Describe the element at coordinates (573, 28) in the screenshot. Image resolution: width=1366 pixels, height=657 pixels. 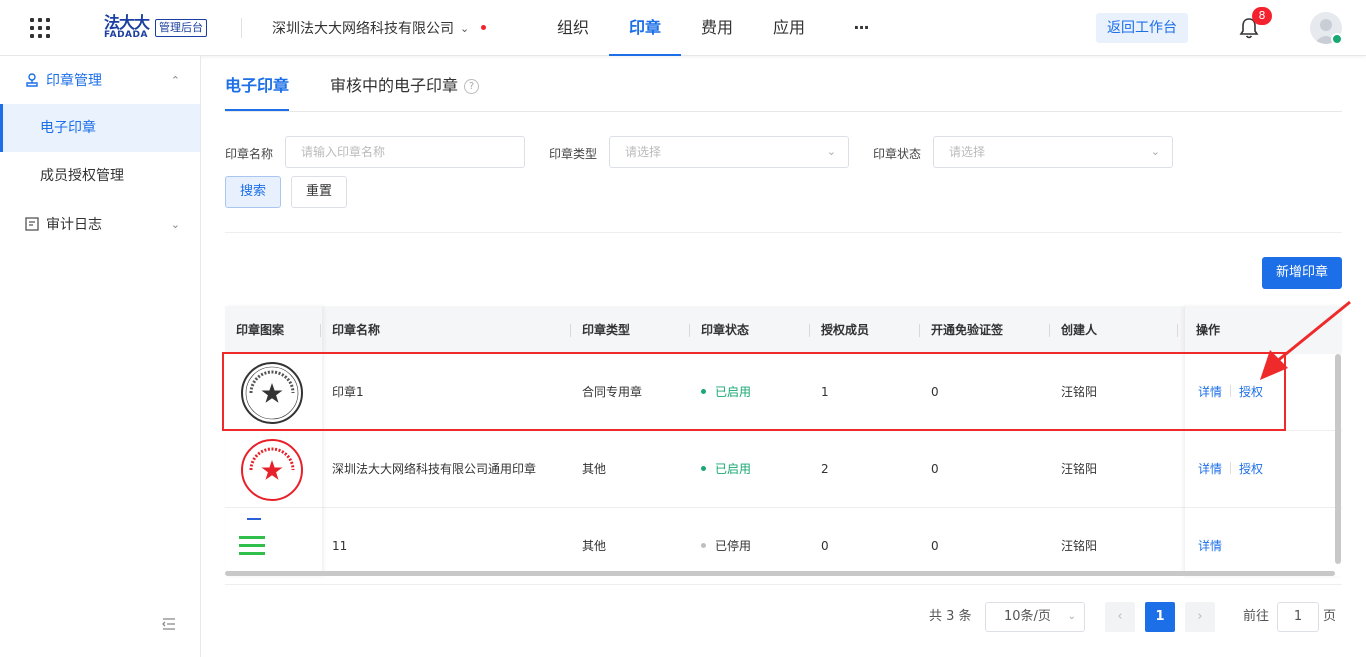
I see `nav-org: 组织` at that location.